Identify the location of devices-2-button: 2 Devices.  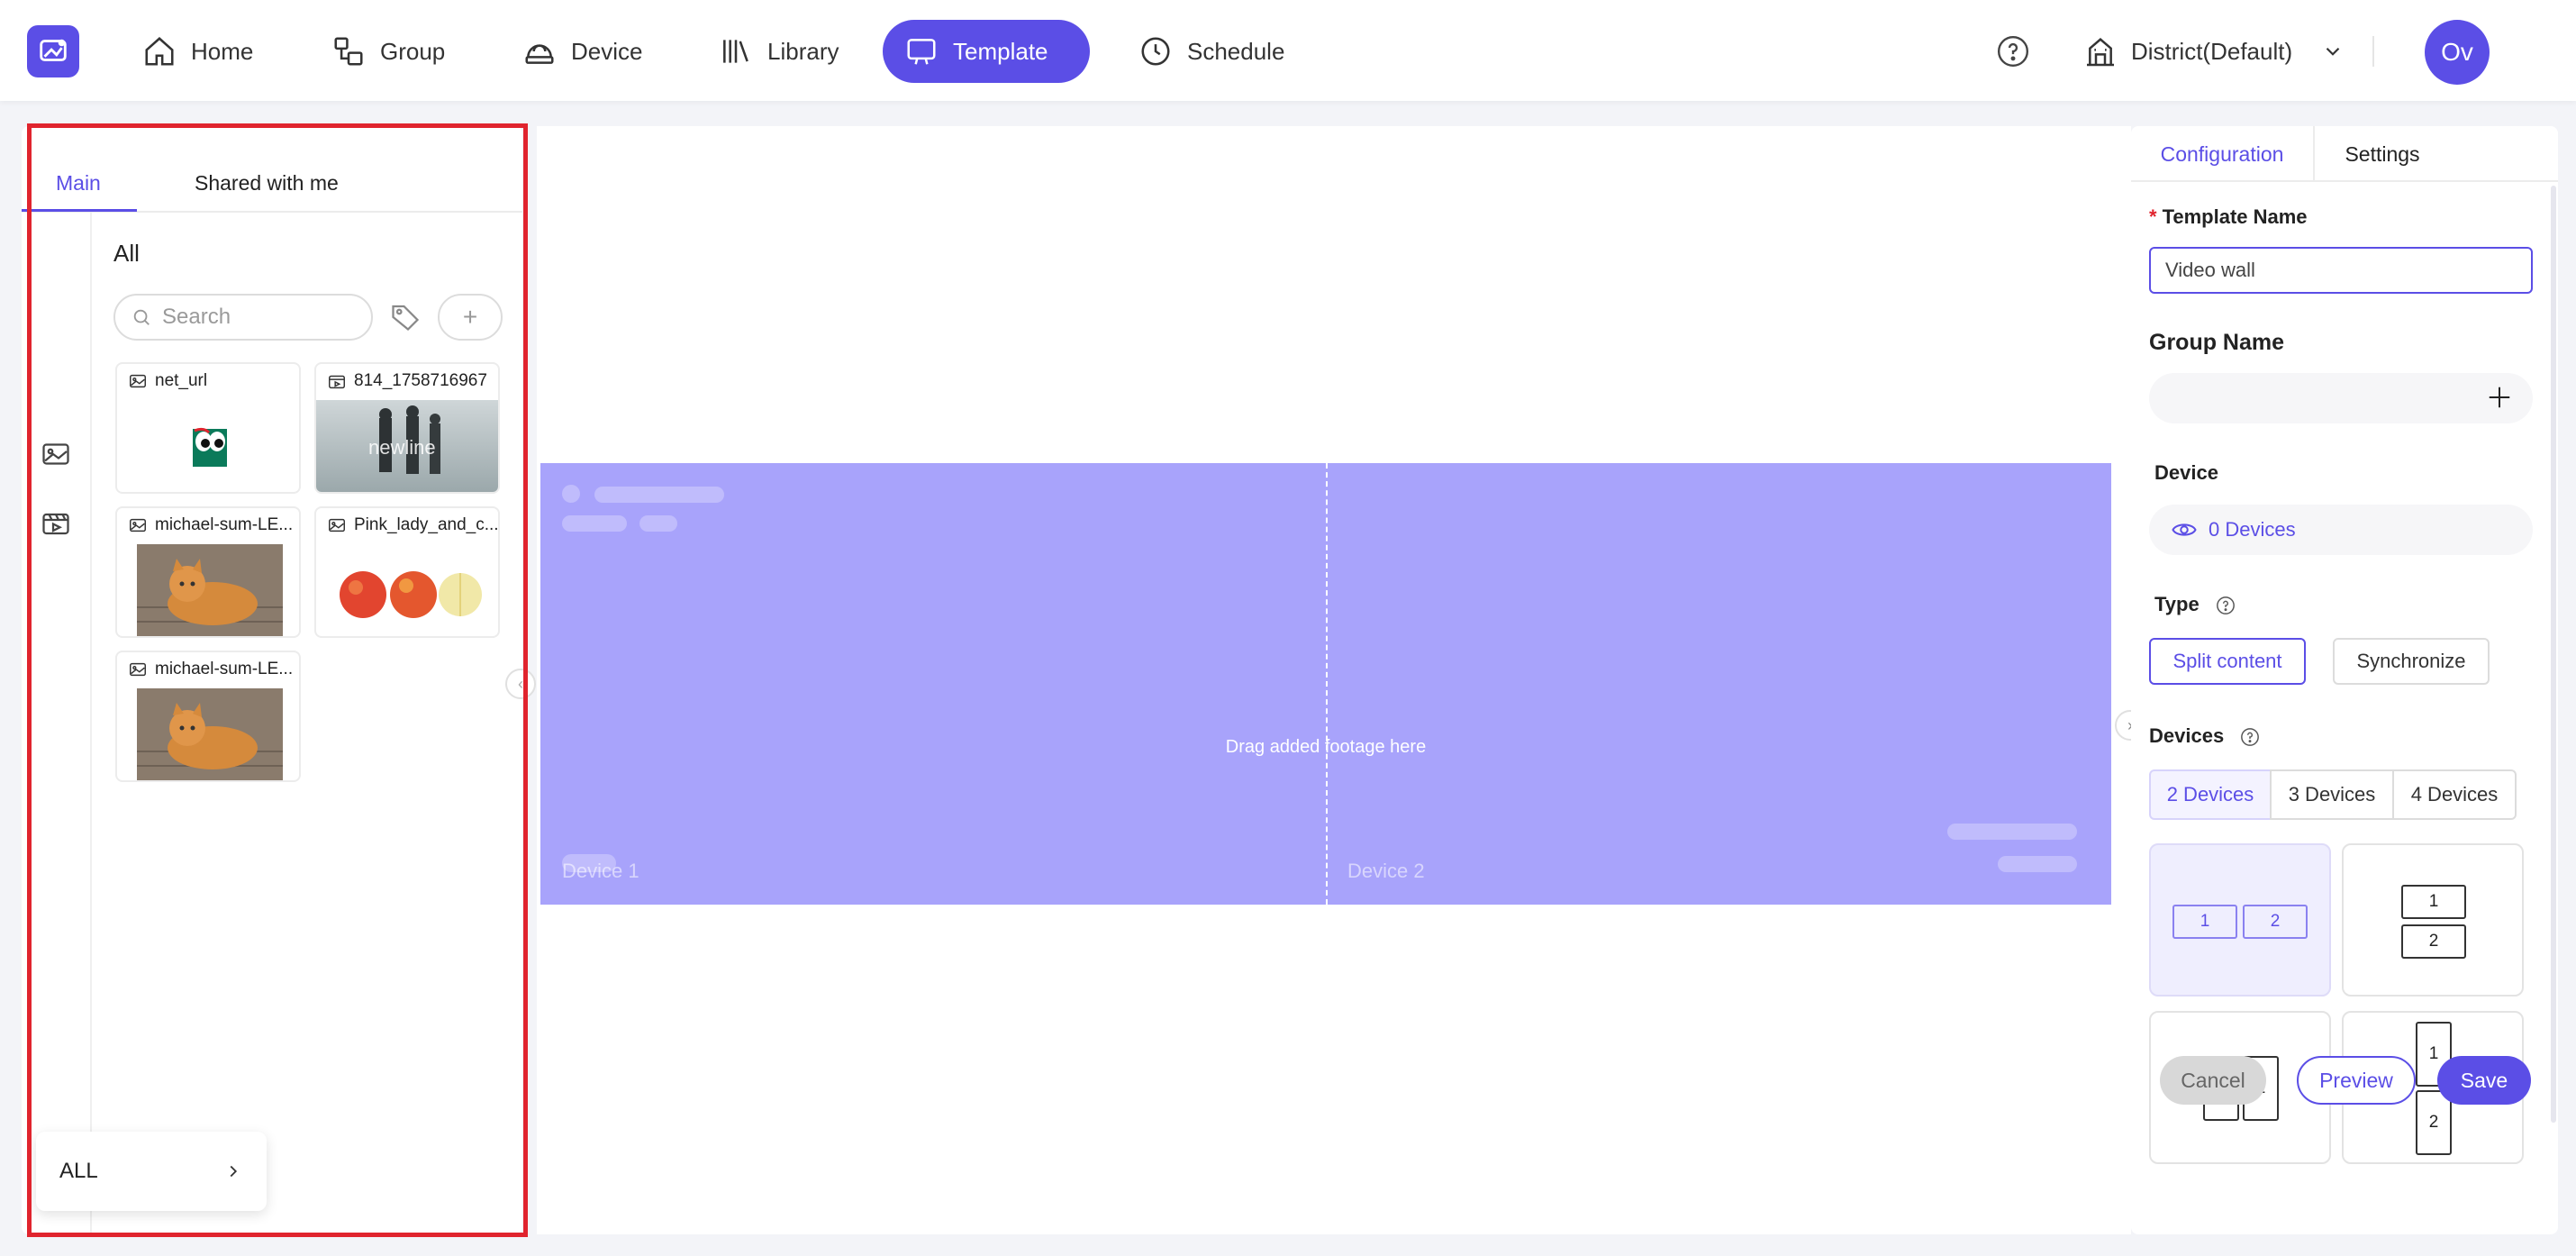
(2210, 795).